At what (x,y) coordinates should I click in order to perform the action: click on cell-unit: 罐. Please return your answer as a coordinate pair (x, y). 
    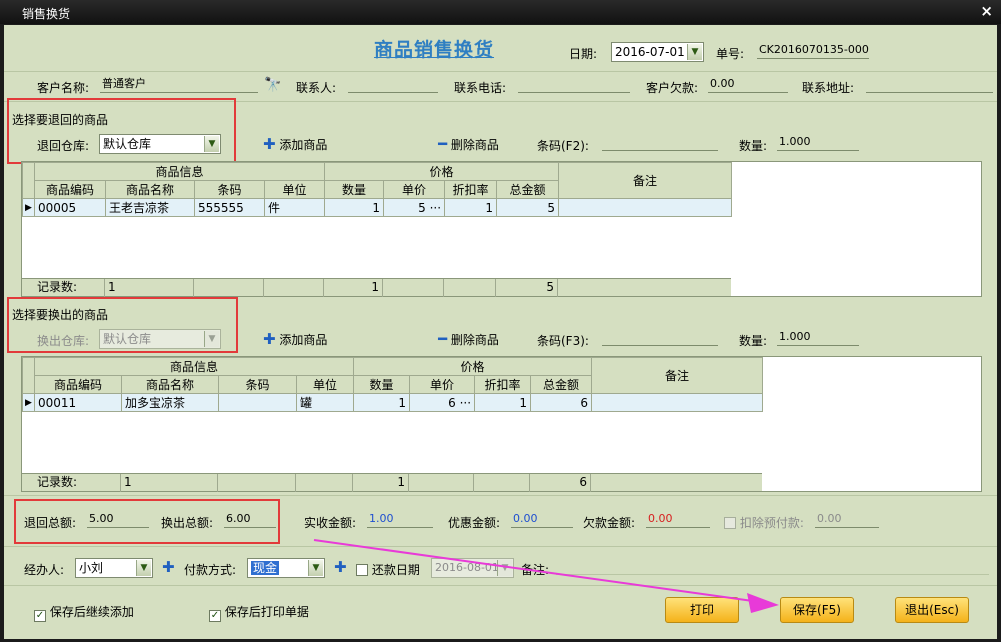
    Looking at the image, I should click on (325, 402).